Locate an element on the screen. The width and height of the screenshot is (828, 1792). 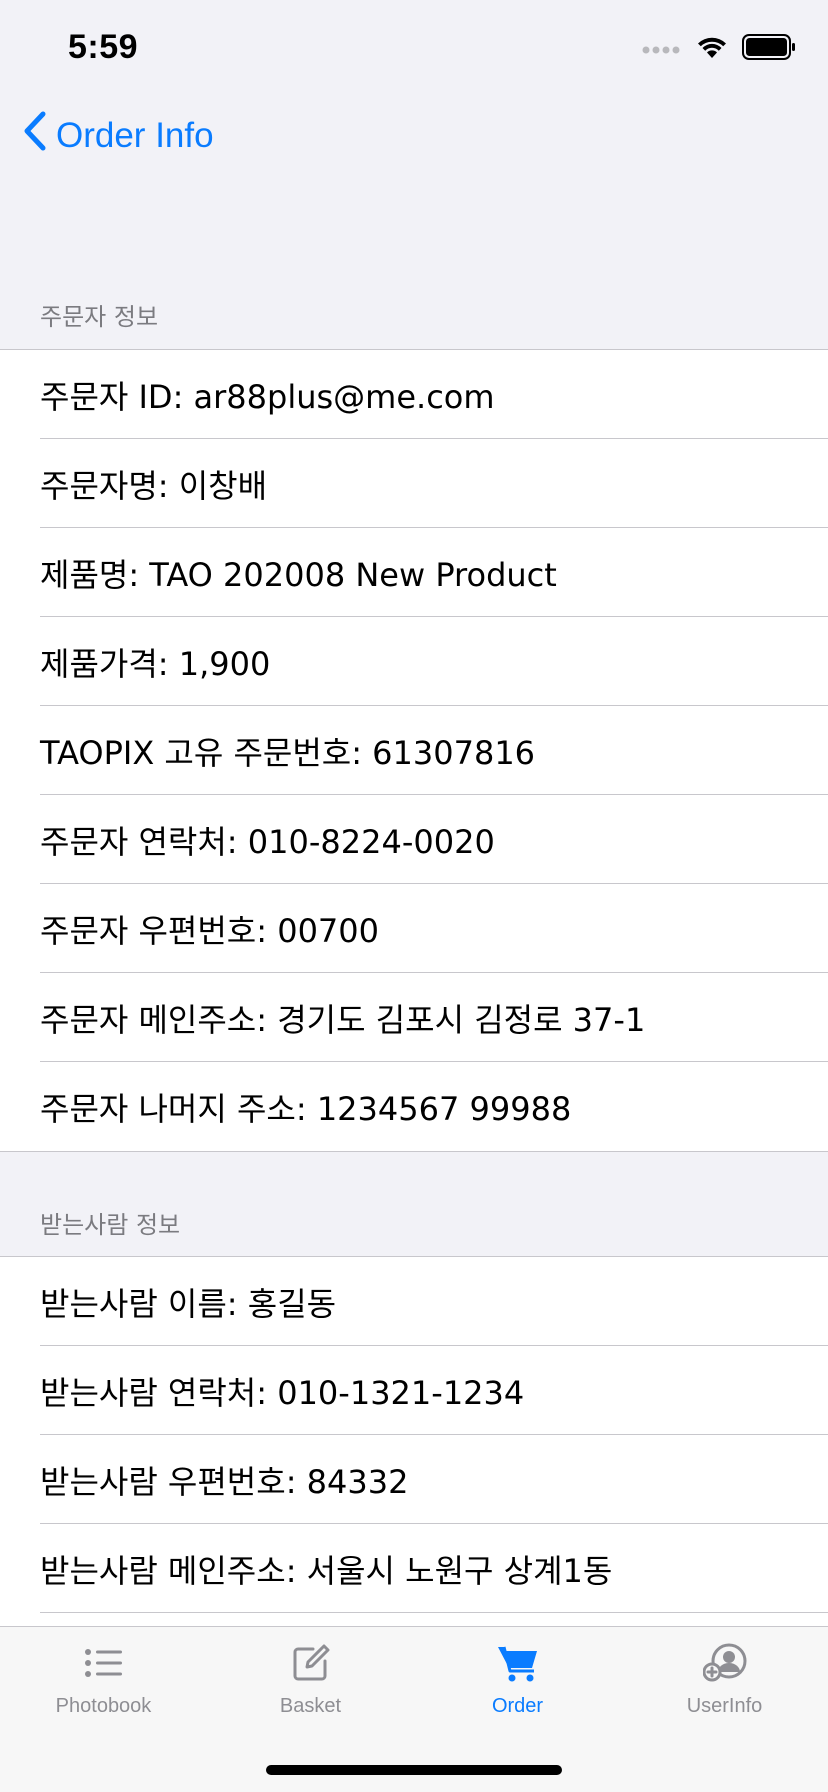
back-button-label: Order Info is located at coordinates (135, 135).